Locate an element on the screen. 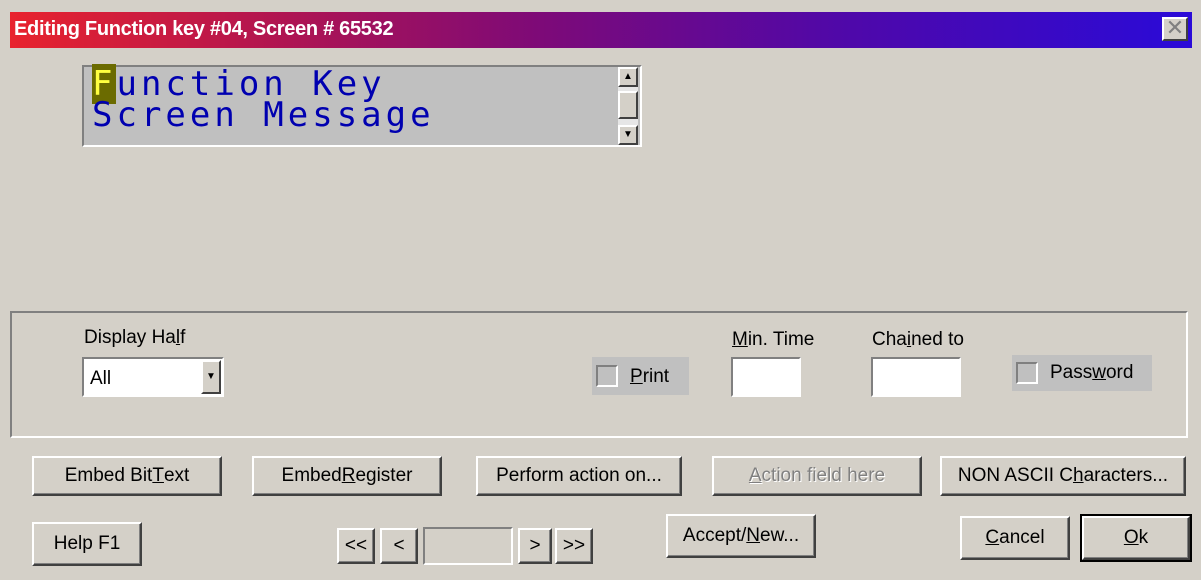  scroll-up-button: ▲ is located at coordinates (628, 77).